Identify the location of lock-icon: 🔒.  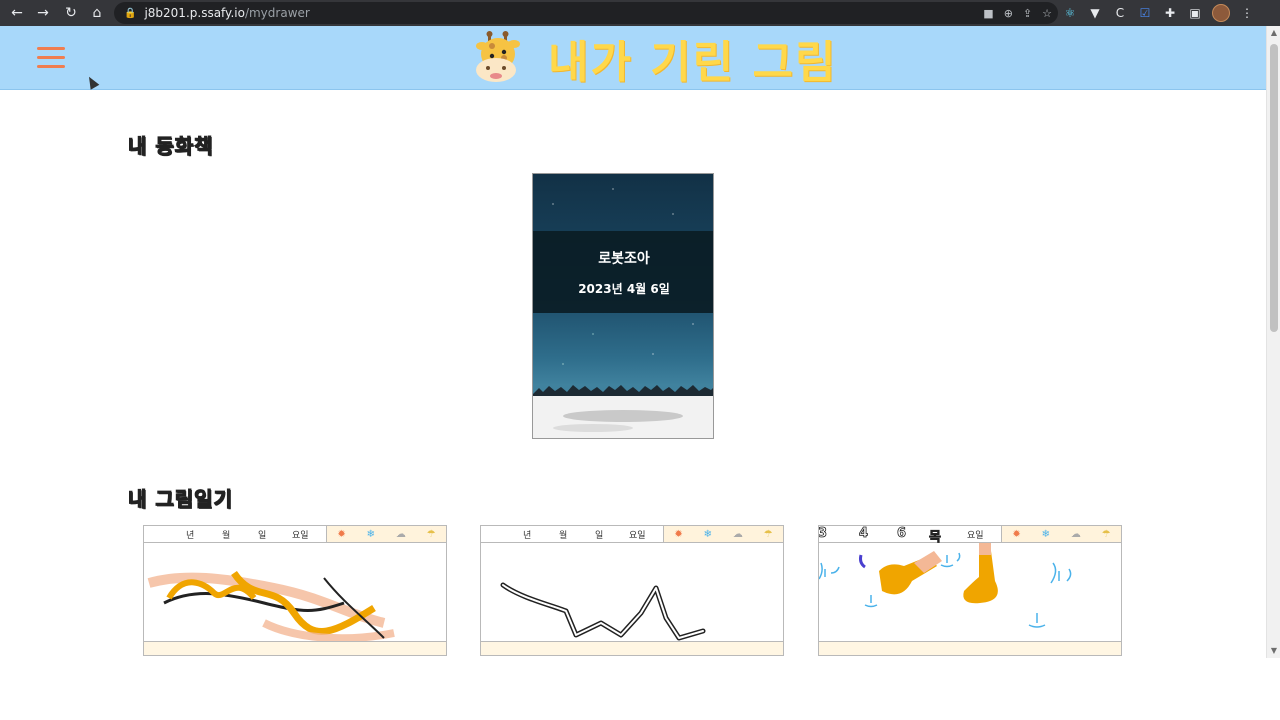
(130, 13).